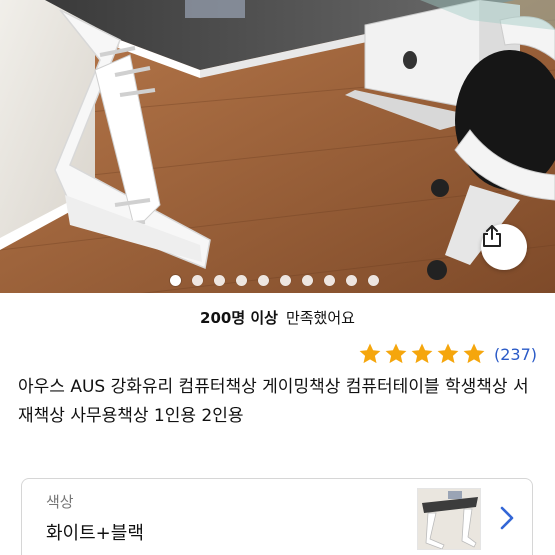  I want to click on review-count-link: (237), so click(515, 354).